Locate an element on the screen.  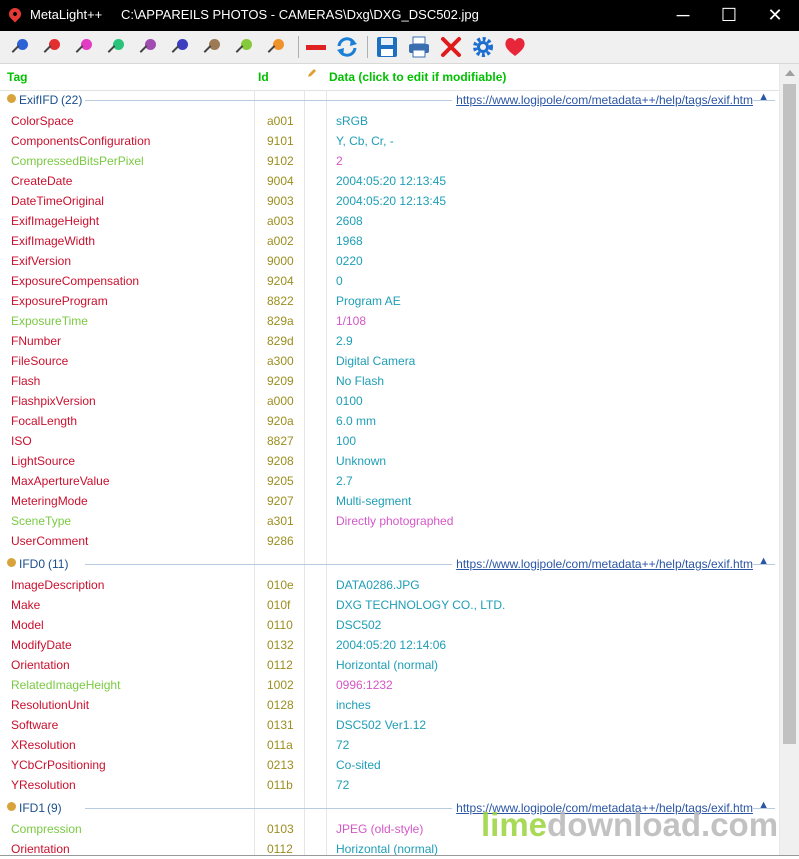
tag-value: 100 is located at coordinates (346, 441).